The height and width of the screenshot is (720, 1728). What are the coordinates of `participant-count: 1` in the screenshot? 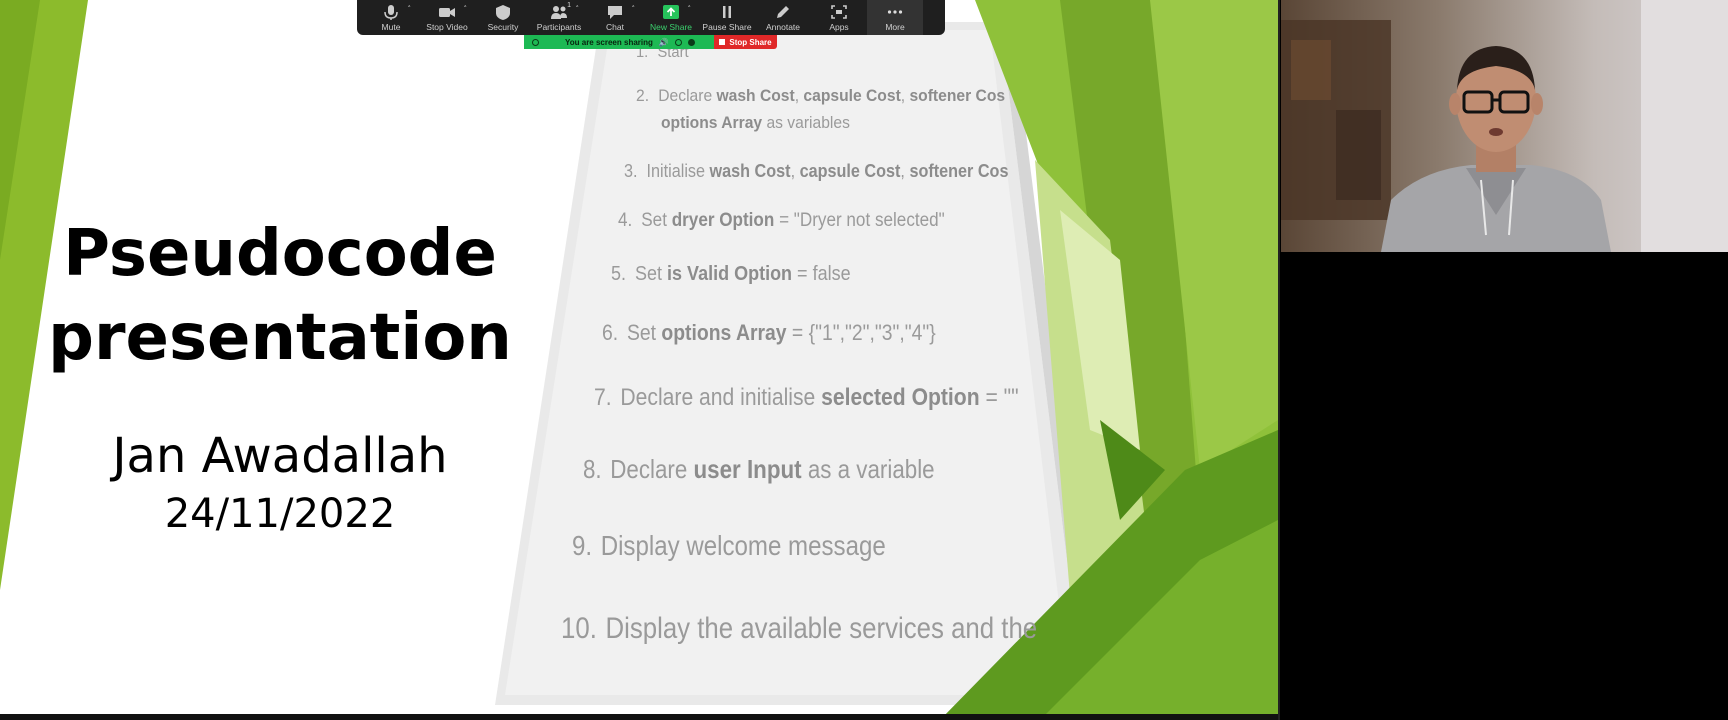 It's located at (569, 5).